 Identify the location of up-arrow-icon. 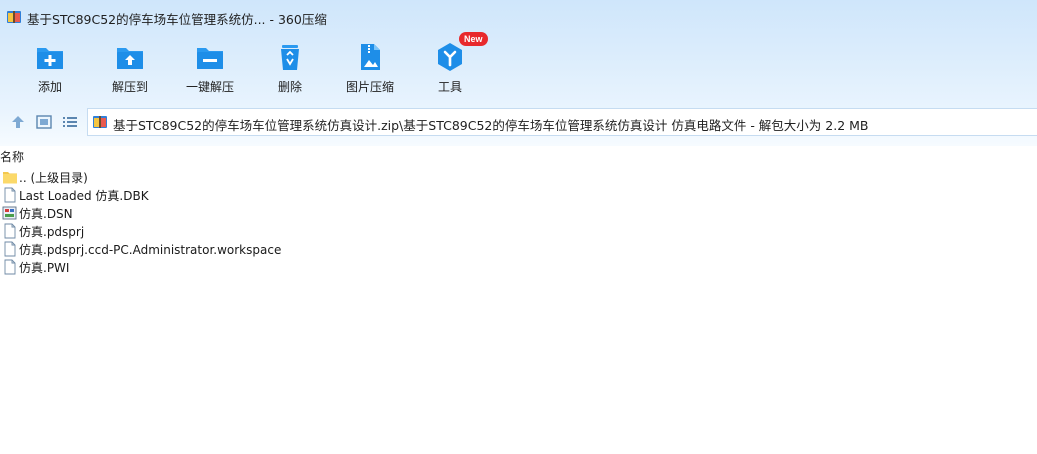
(18, 122).